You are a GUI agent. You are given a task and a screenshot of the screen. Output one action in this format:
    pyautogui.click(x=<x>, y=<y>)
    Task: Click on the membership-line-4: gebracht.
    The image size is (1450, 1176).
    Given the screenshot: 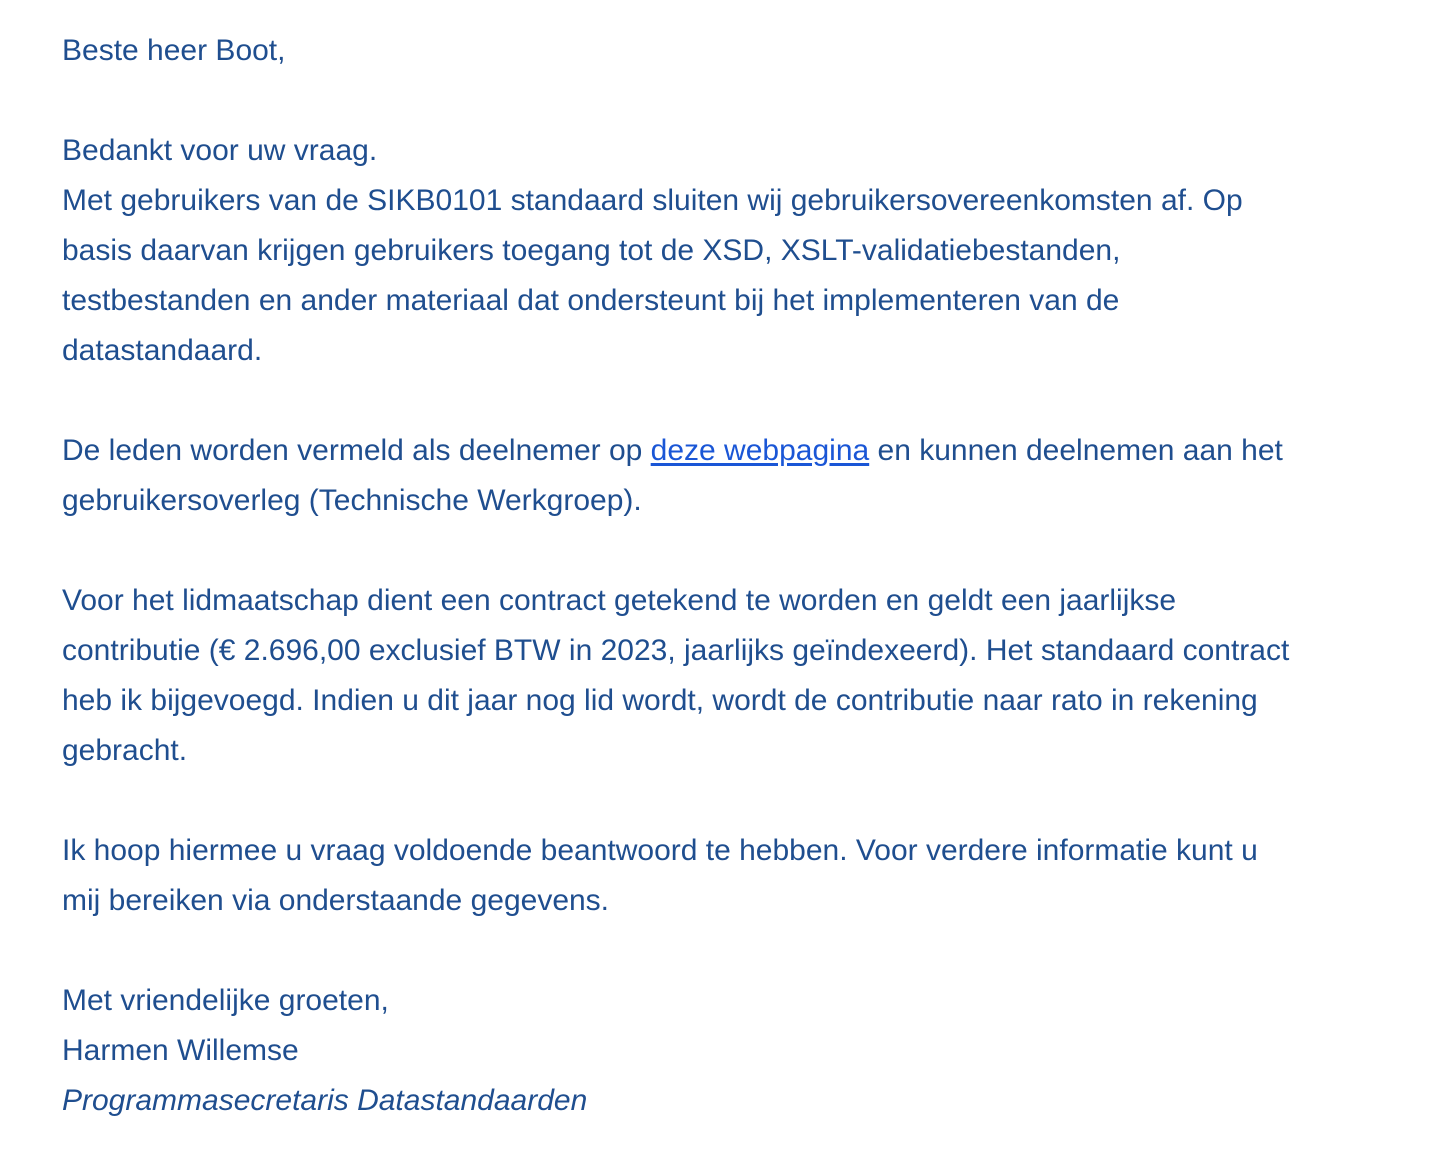 What is the action you would take?
    pyautogui.click(x=125, y=750)
    